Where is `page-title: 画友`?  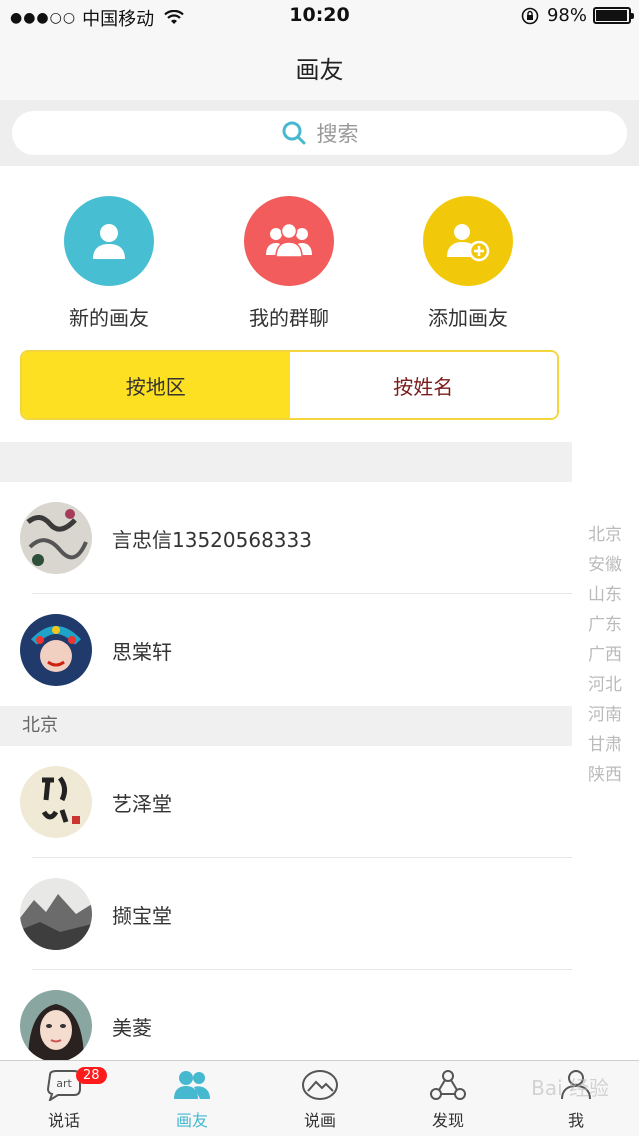 page-title: 画友 is located at coordinates (319, 70).